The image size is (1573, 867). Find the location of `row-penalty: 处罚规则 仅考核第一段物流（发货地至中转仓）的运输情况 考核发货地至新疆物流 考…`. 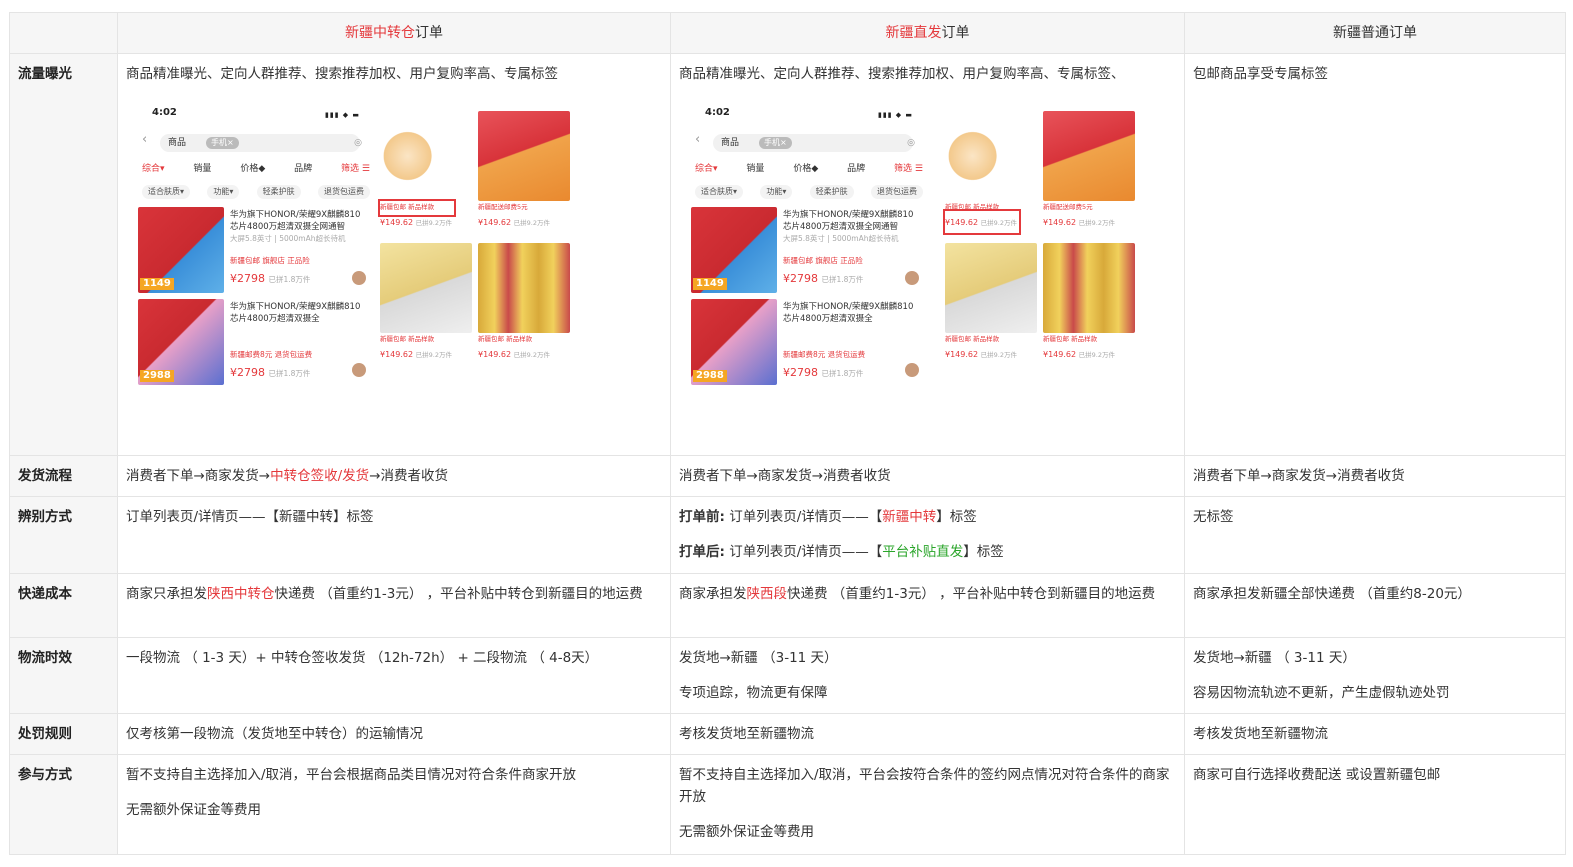

row-penalty: 处罚规则 仅考核第一段物流（发货地至中转仓）的运输情况 考核发货地至新疆物流 考… is located at coordinates (787, 734).